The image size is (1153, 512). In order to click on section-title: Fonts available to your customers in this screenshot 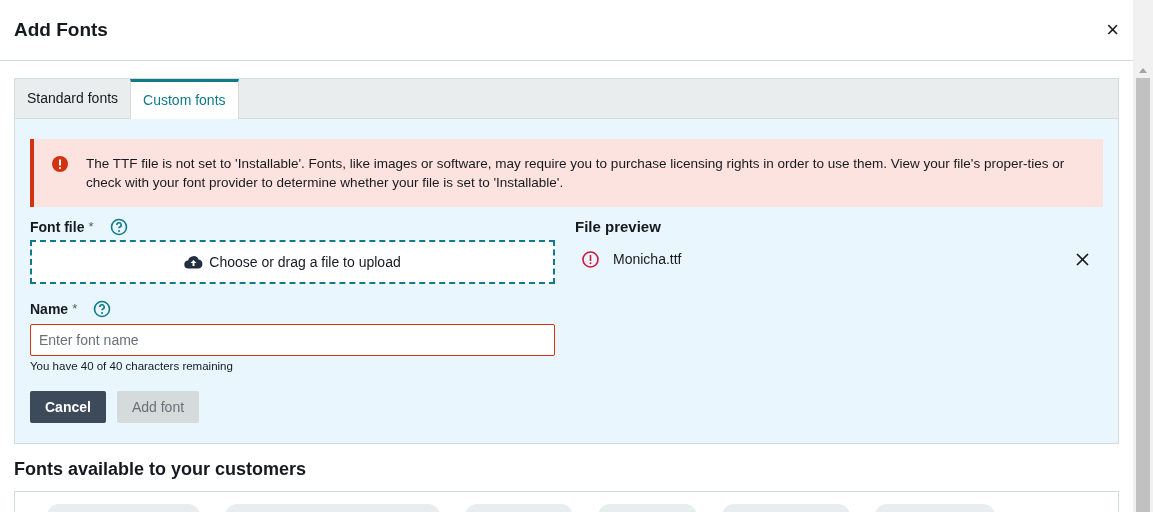, I will do `click(161, 470)`.